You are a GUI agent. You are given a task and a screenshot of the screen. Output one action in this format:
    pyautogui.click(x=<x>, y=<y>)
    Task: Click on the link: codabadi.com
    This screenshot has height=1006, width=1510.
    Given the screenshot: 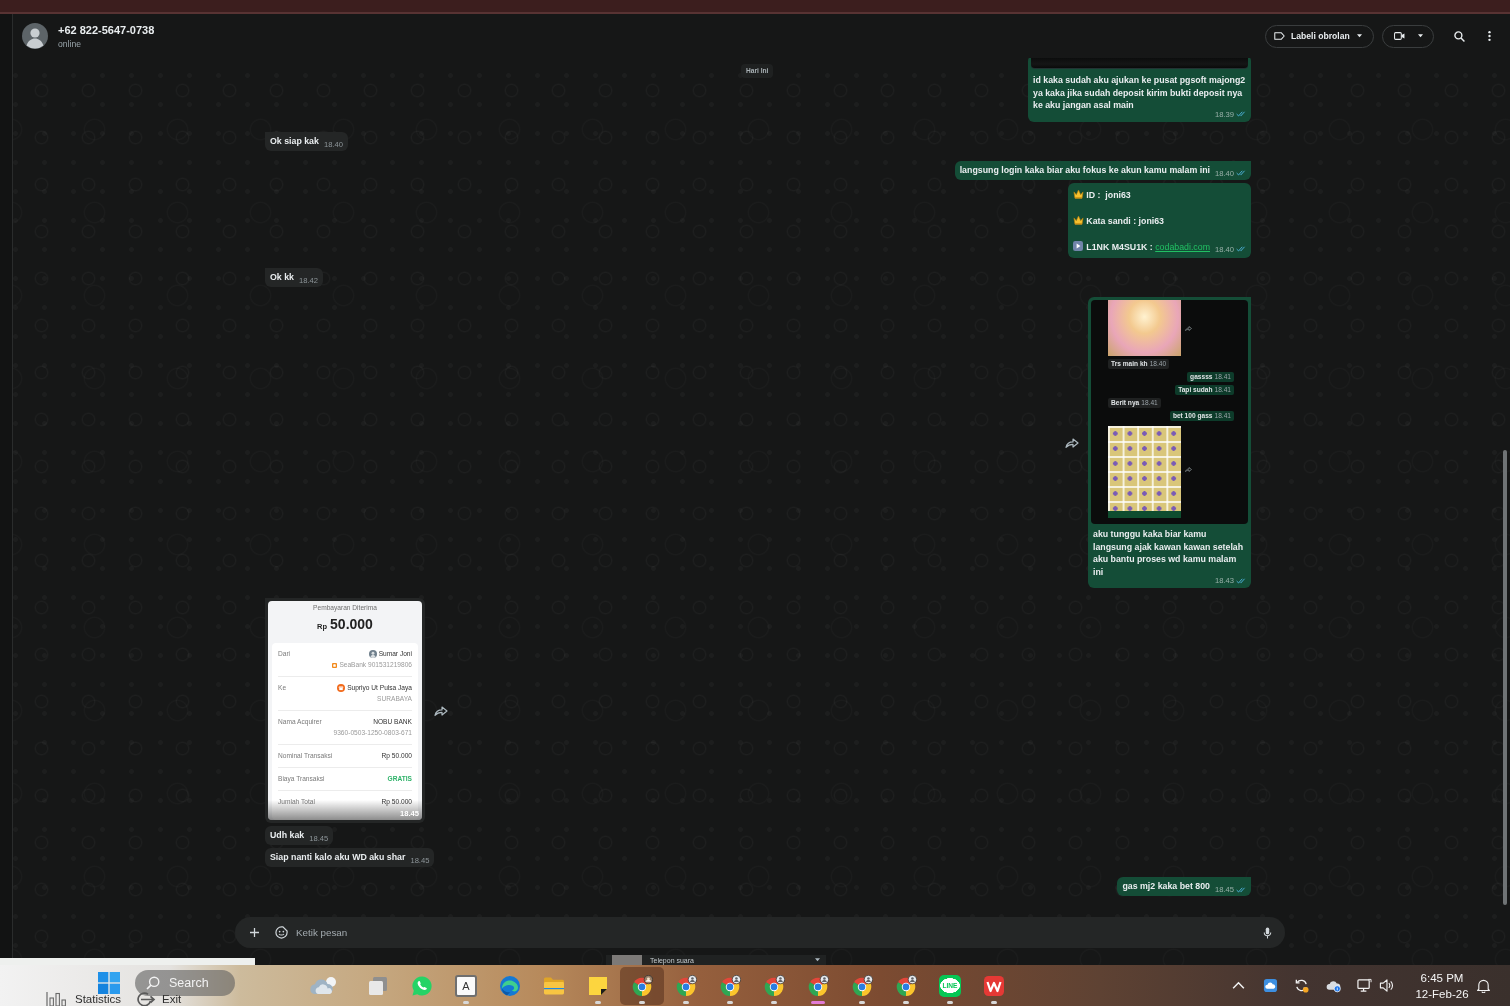 What is the action you would take?
    pyautogui.click(x=1182, y=246)
    